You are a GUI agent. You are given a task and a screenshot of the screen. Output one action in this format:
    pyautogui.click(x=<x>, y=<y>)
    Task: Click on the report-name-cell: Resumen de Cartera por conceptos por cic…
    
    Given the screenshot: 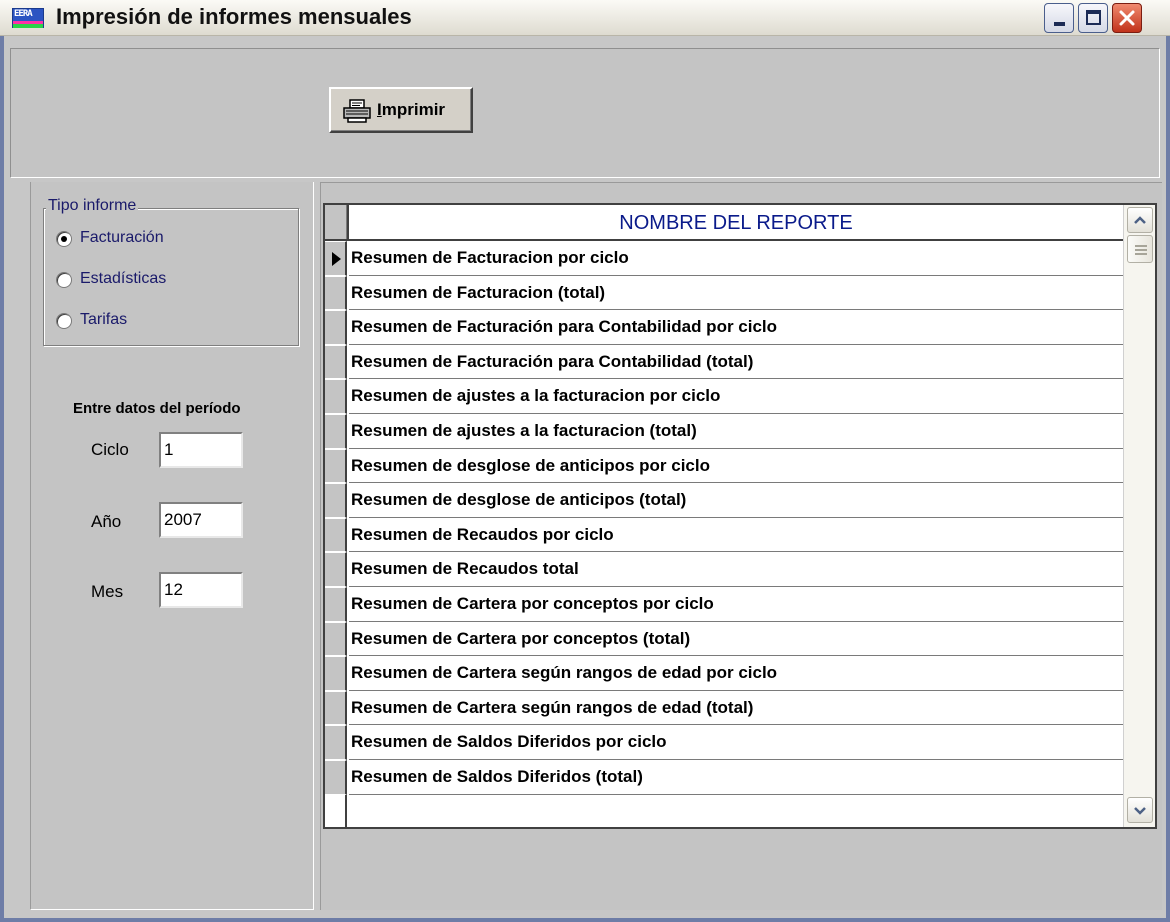 What is the action you would take?
    pyautogui.click(x=736, y=604)
    